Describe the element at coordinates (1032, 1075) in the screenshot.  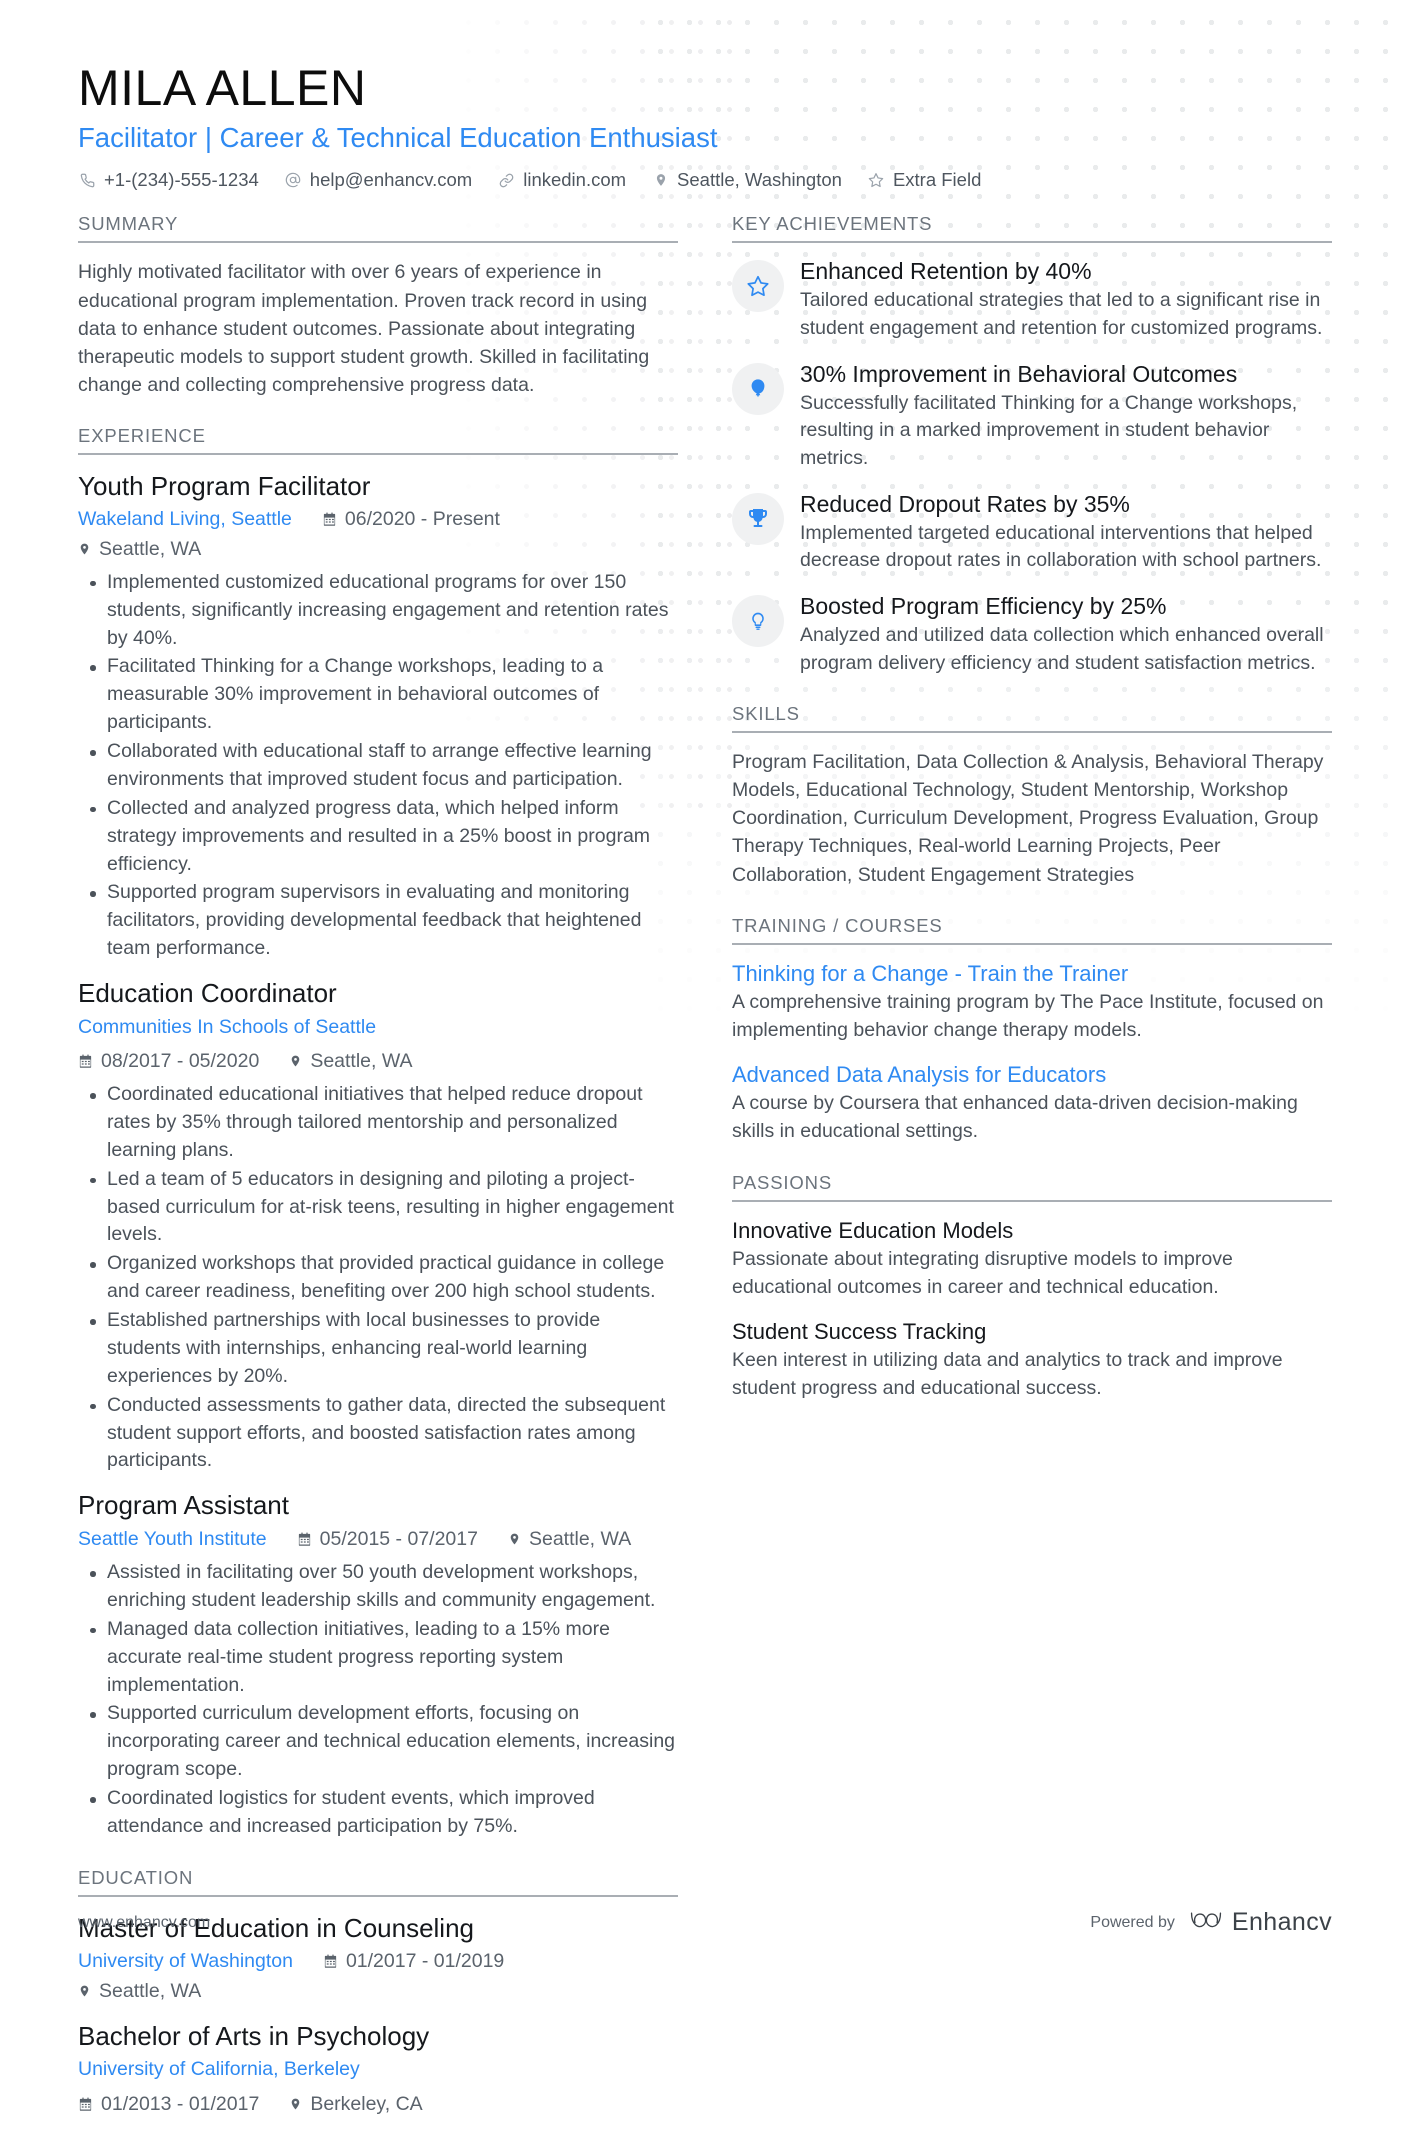
I see `training-title: Advanced Data Analysis for Educators` at that location.